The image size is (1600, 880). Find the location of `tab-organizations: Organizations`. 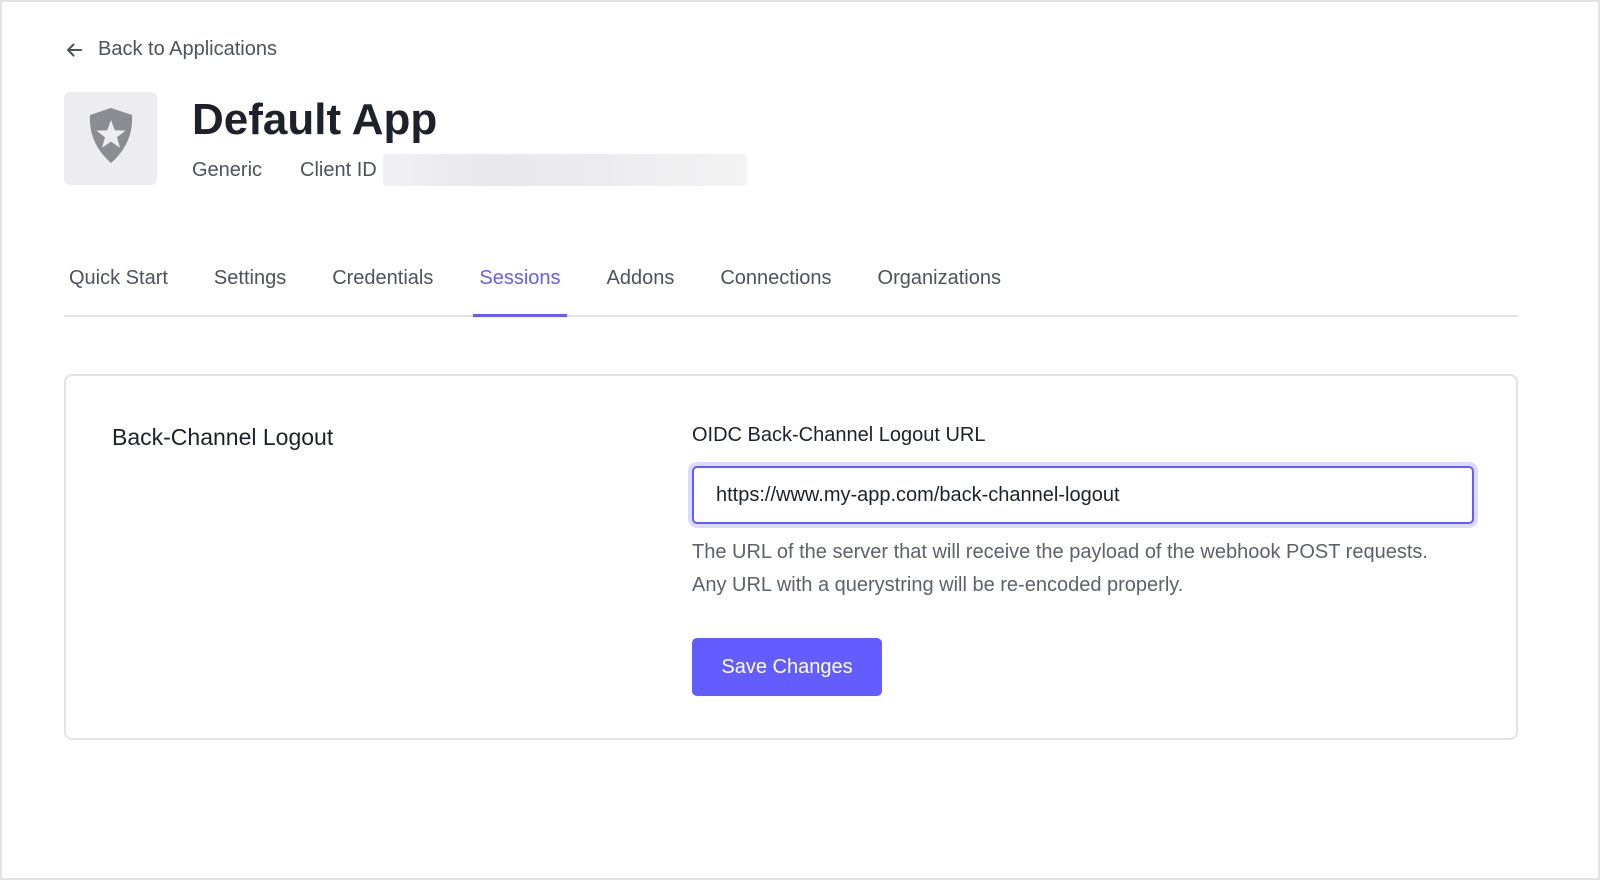

tab-organizations: Organizations is located at coordinates (939, 283).